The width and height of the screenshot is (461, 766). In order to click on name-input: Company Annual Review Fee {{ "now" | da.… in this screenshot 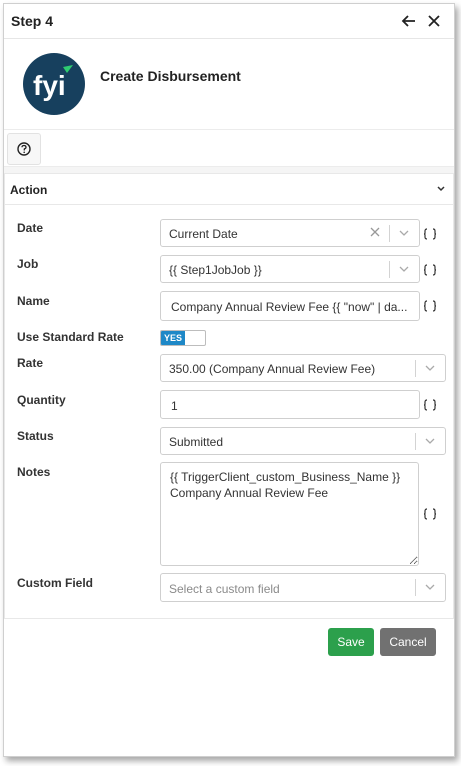, I will do `click(290, 306)`.